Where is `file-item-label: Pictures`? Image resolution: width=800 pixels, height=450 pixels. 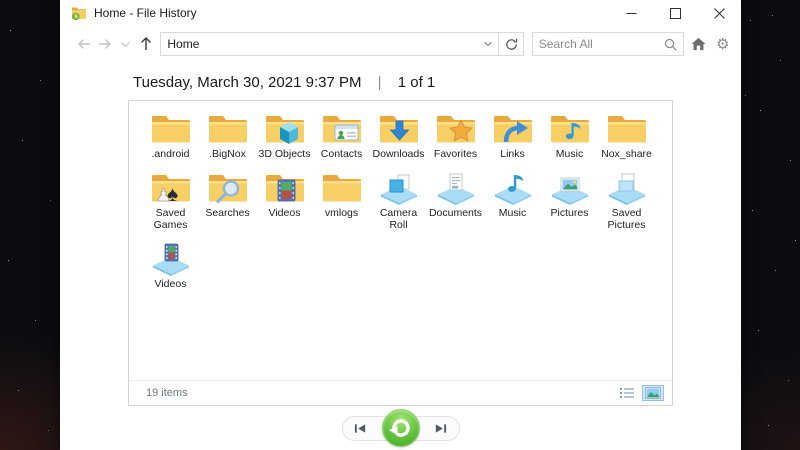
file-item-label: Pictures is located at coordinates (569, 212).